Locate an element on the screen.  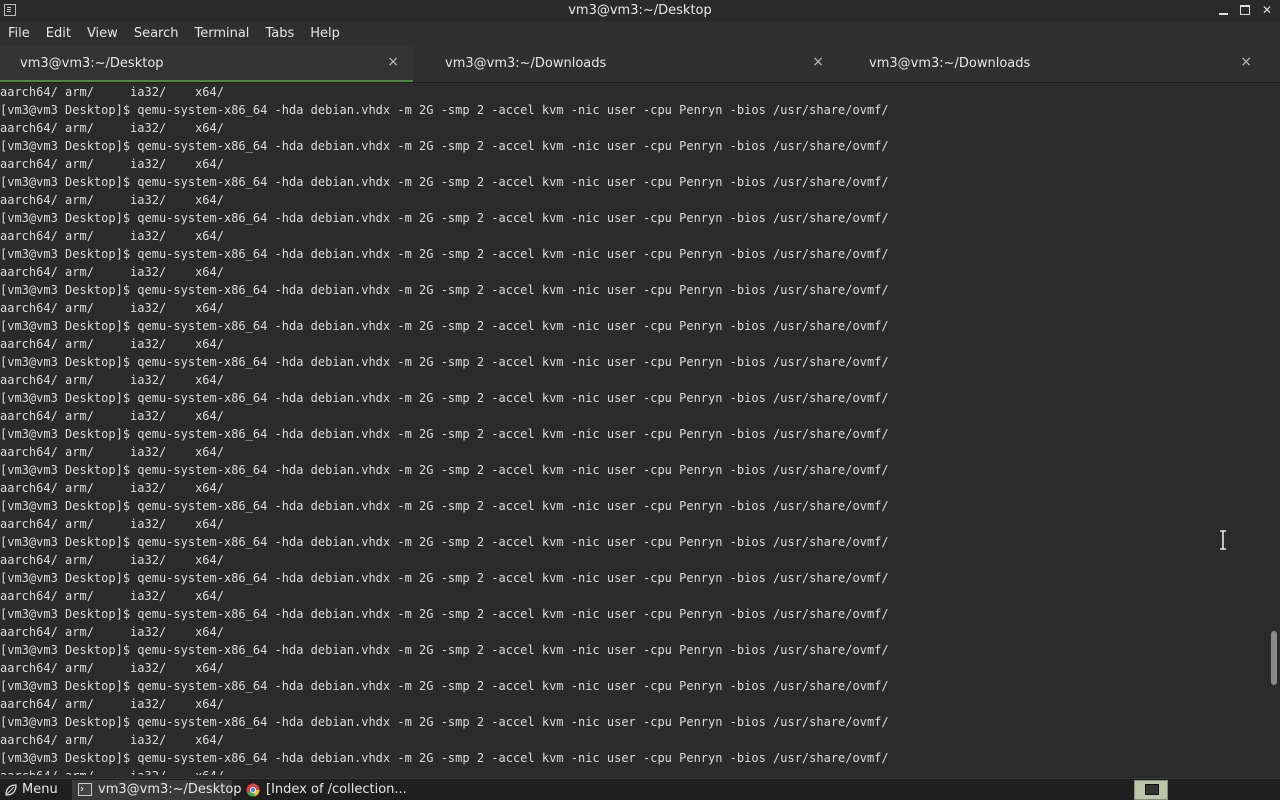
maximize-icon is located at coordinates (1245, 10).